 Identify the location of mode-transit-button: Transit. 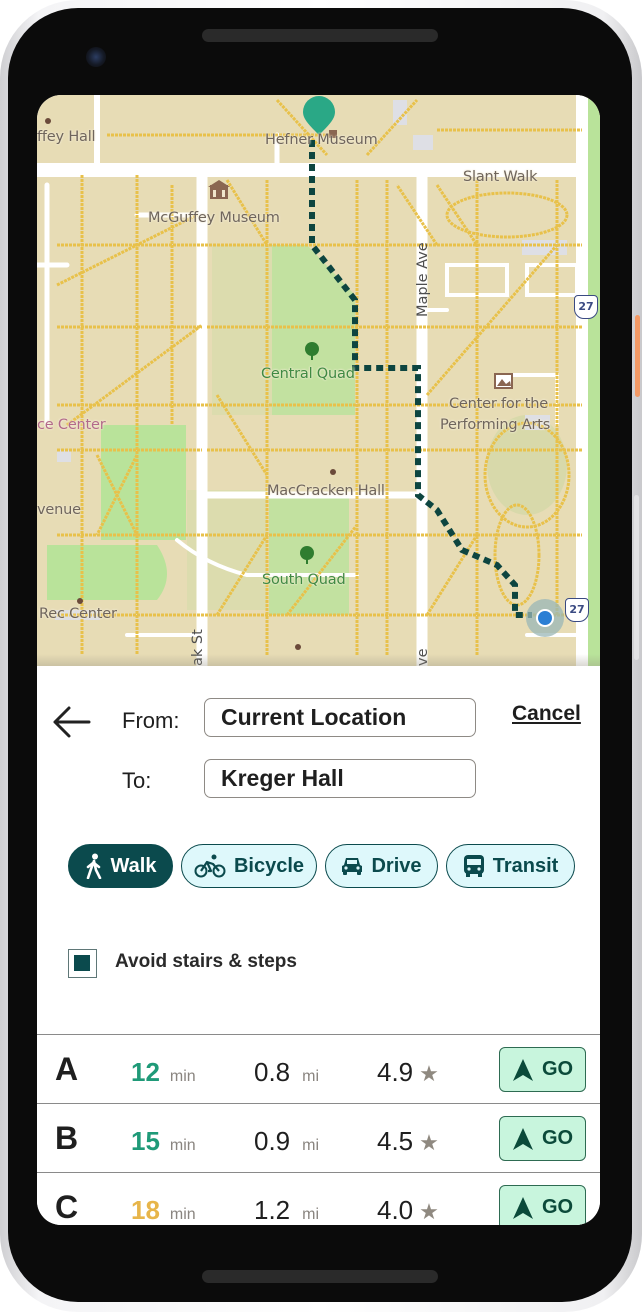
(510, 866).